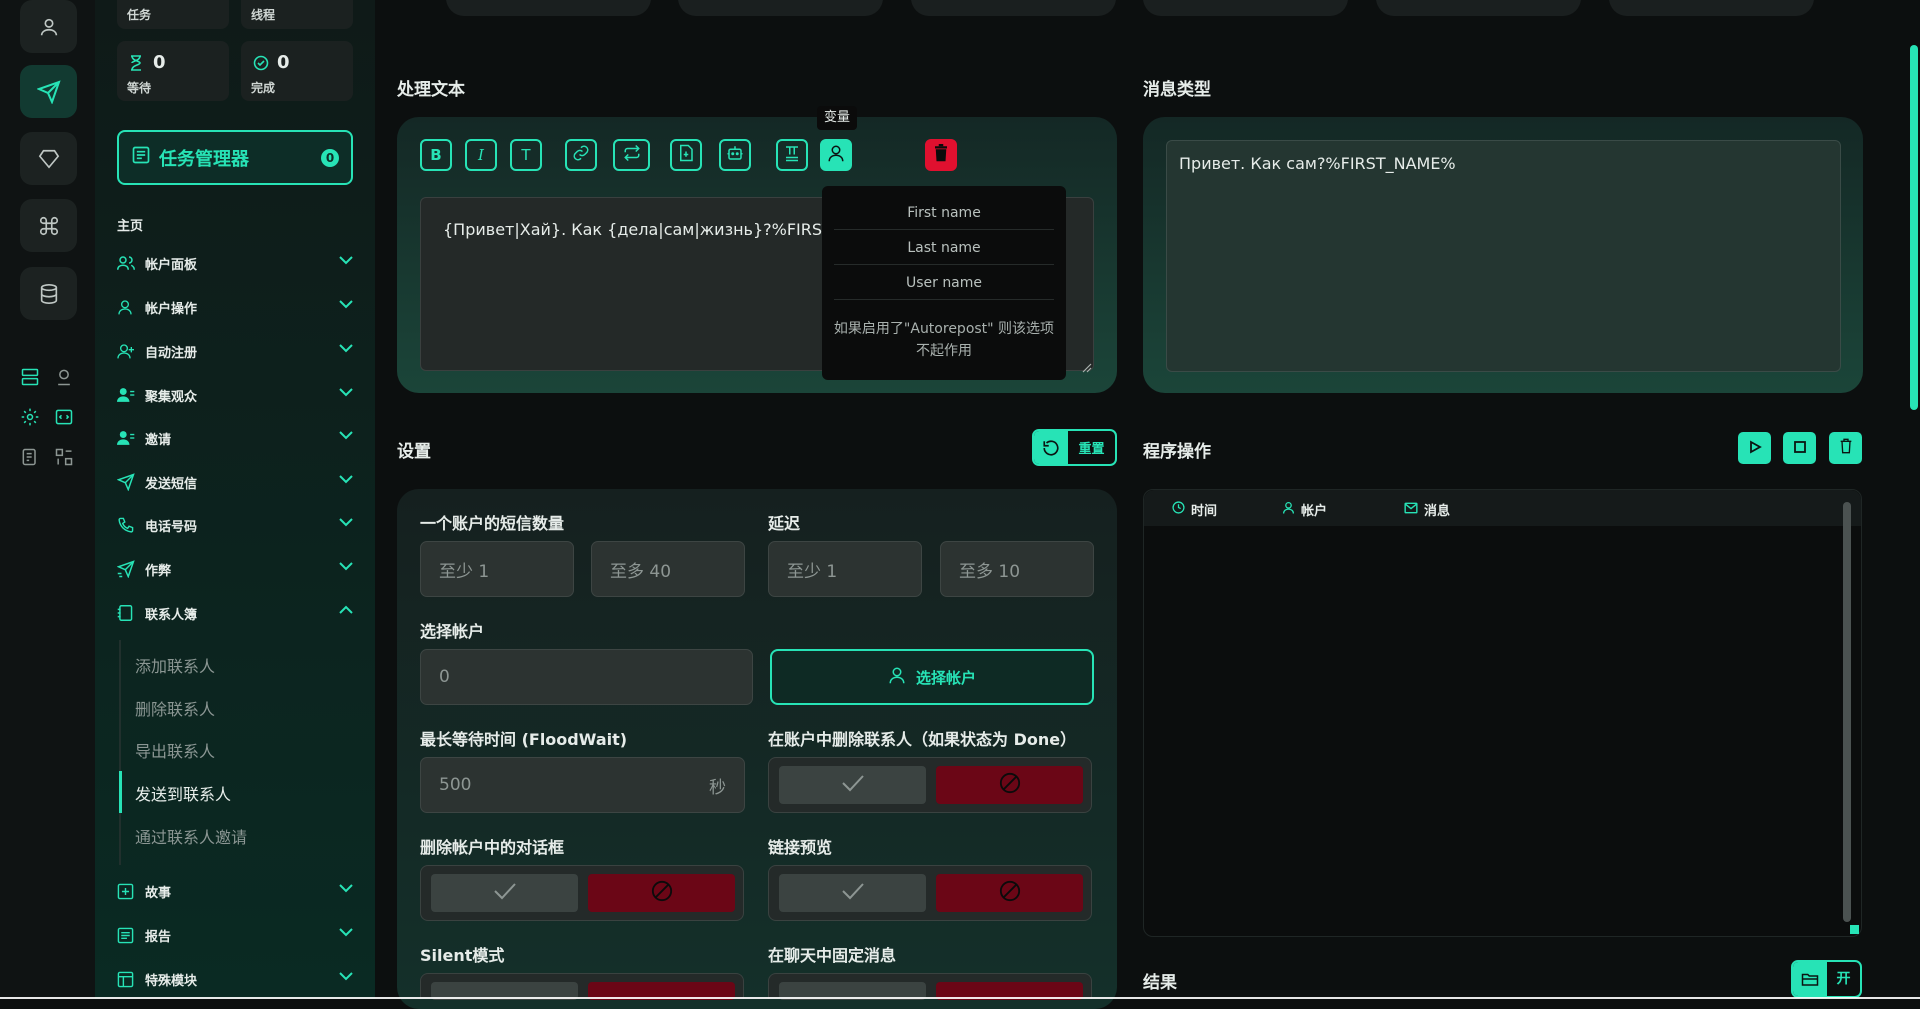  I want to click on location-user-icon, so click(64, 377).